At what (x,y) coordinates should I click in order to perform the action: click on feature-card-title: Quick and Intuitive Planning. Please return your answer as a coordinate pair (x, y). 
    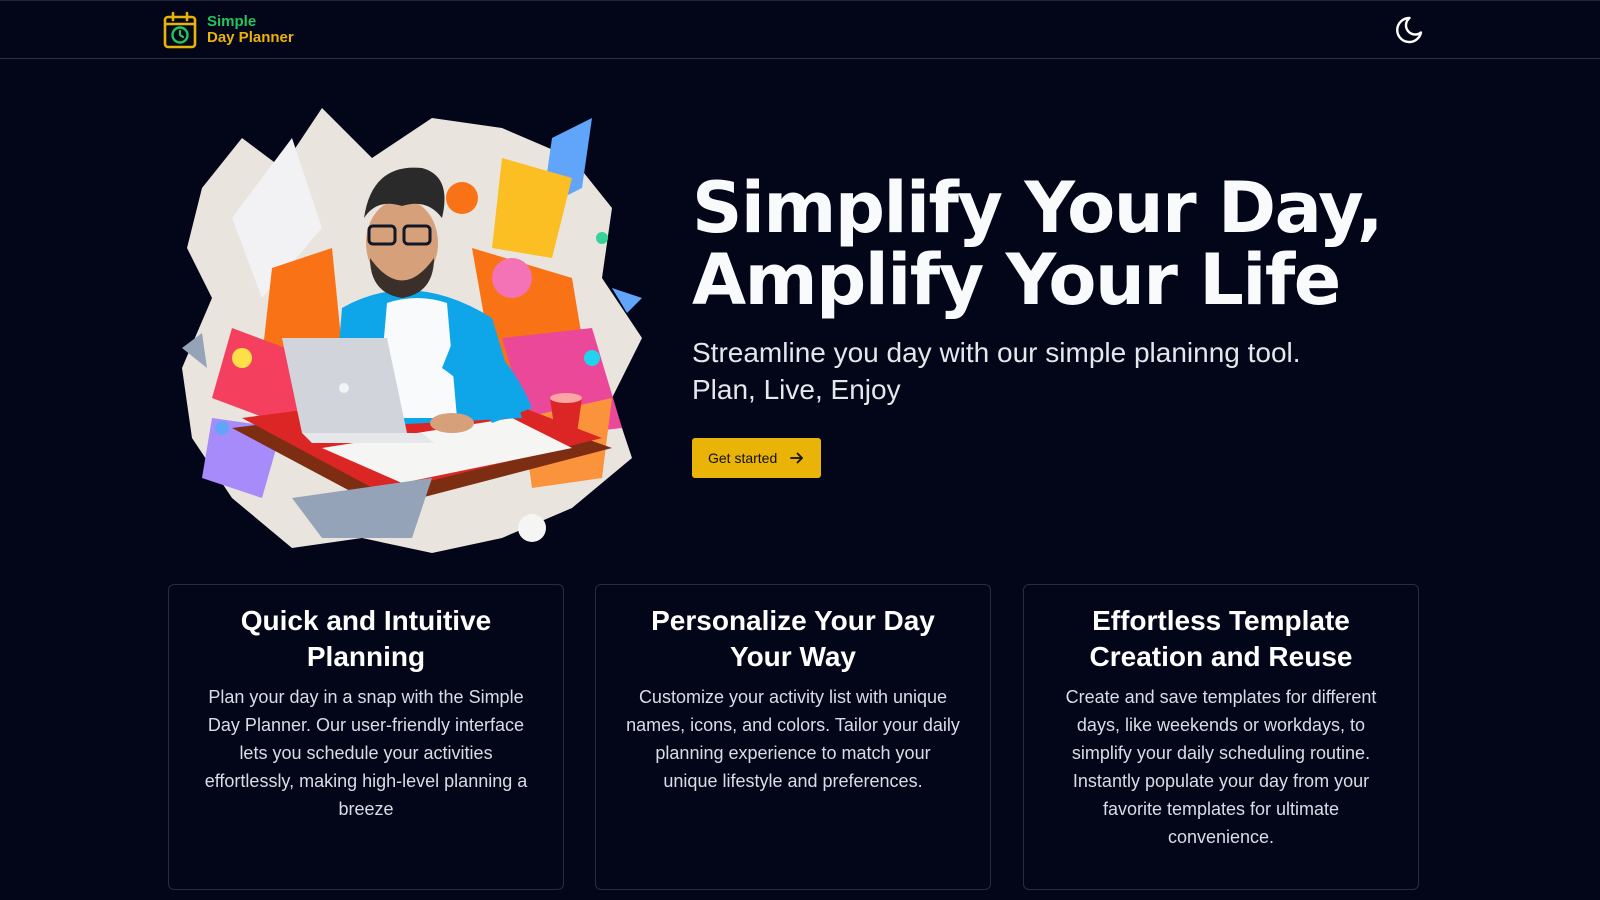
    Looking at the image, I should click on (366, 638).